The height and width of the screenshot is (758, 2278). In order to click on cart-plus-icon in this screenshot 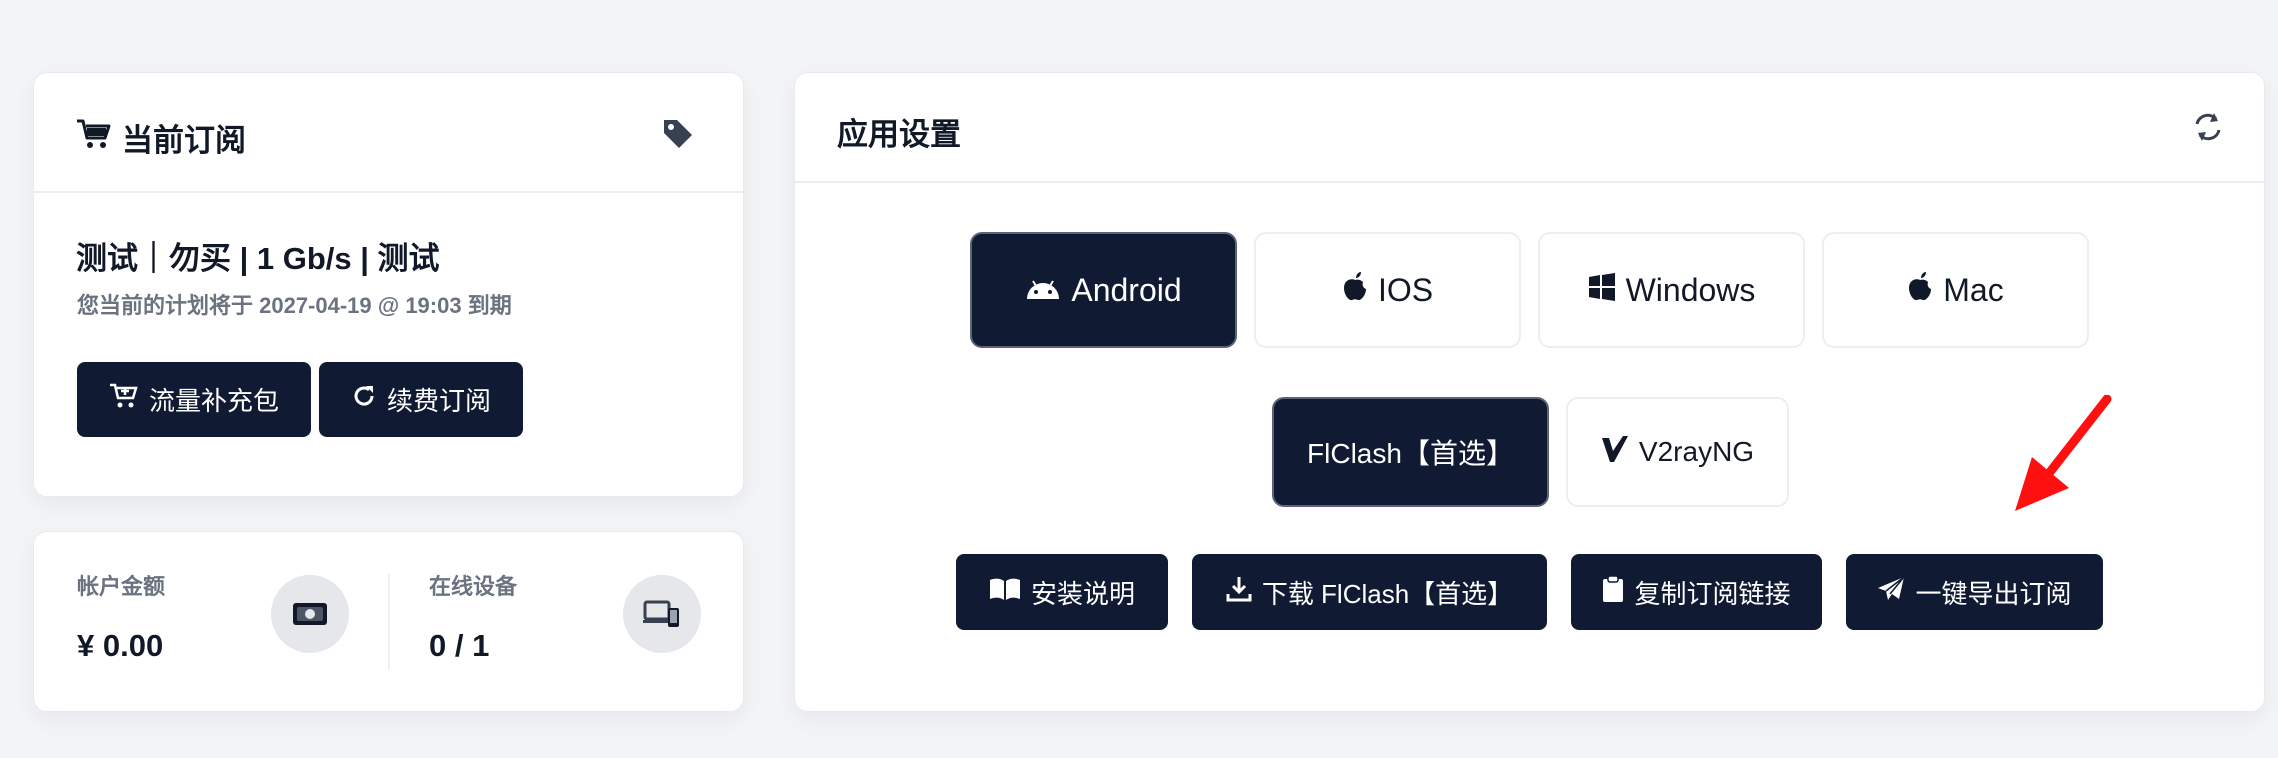, I will do `click(124, 399)`.